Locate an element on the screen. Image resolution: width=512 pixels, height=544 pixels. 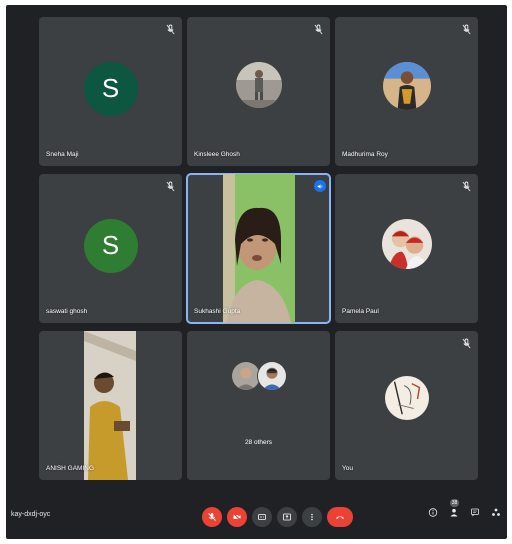
participant-tile: Madhurima Roy is located at coordinates (406, 91).